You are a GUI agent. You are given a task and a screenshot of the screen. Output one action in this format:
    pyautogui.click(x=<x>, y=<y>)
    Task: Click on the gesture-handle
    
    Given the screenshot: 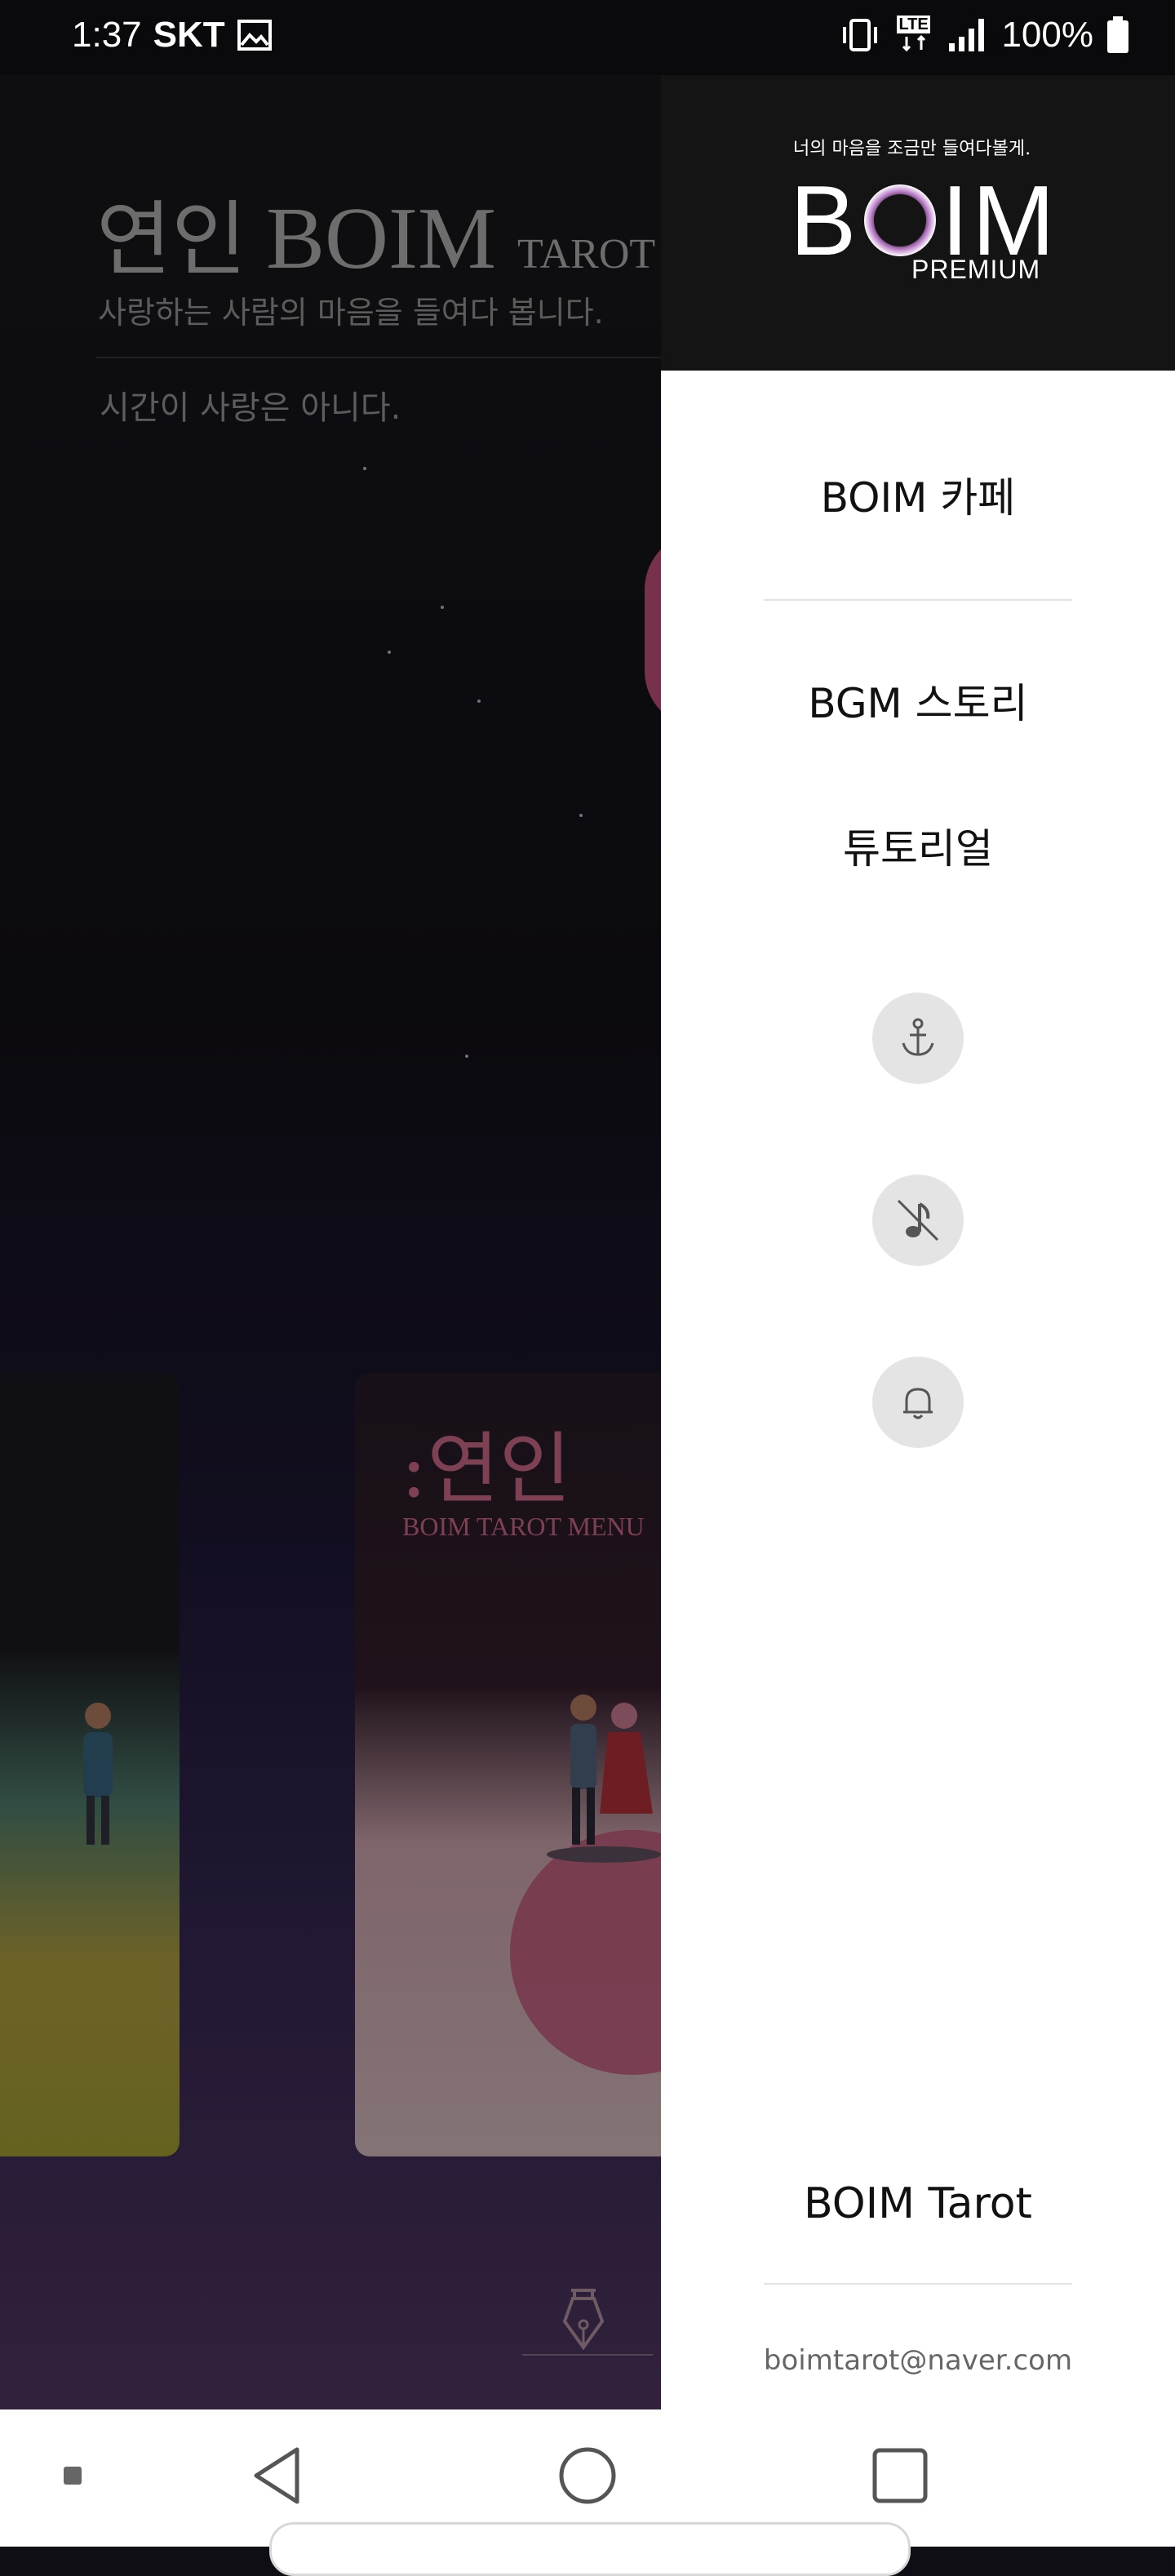 What is the action you would take?
    pyautogui.click(x=590, y=2549)
    